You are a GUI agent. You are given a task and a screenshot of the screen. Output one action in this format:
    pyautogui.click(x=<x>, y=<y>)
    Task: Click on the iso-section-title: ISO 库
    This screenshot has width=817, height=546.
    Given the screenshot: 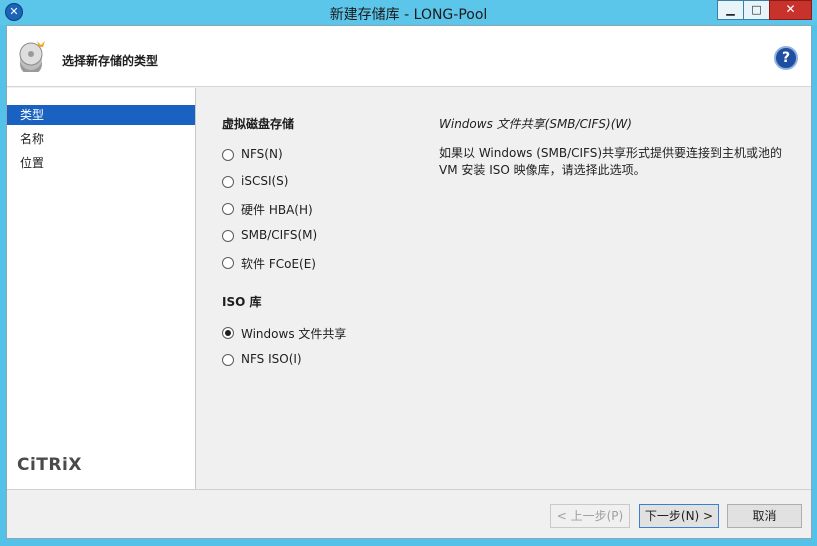 What is the action you would take?
    pyautogui.click(x=242, y=302)
    